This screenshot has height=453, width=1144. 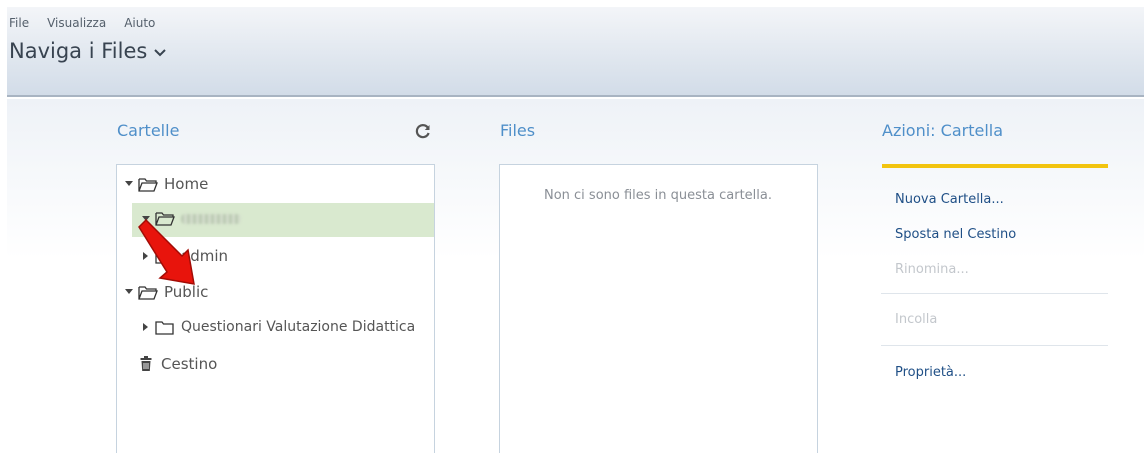 I want to click on menu-file: File, so click(x=19, y=23).